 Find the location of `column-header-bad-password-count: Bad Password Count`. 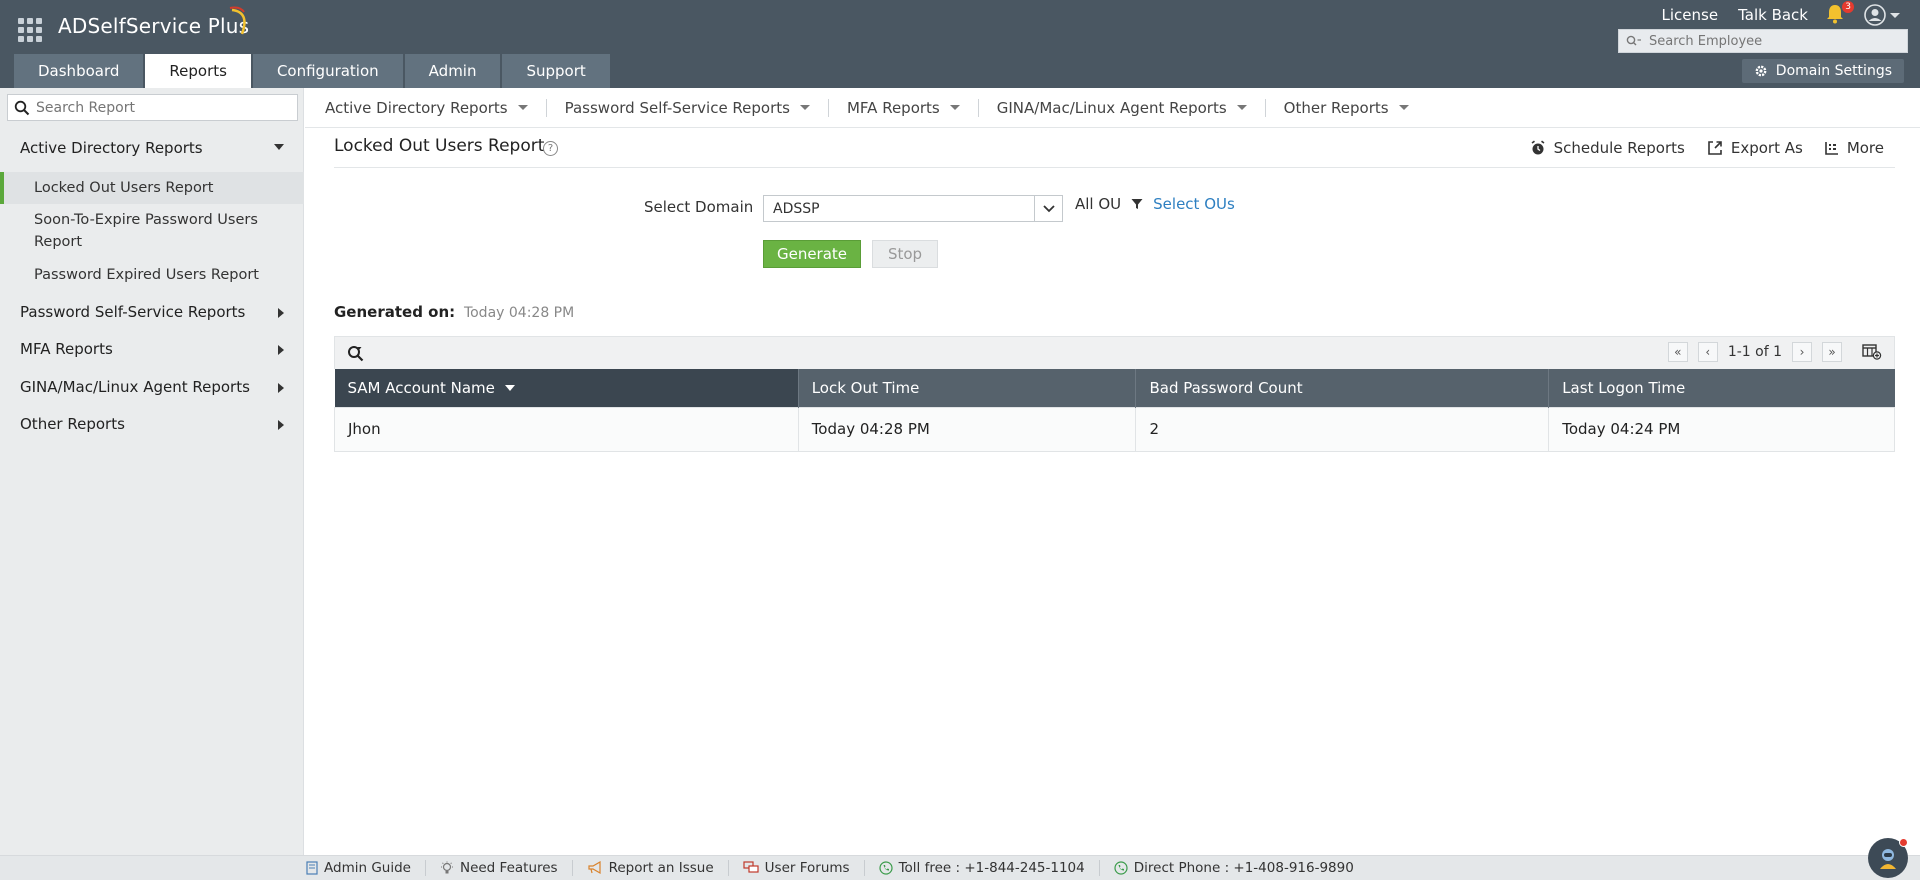

column-header-bad-password-count: Bad Password Count is located at coordinates (1342, 388).